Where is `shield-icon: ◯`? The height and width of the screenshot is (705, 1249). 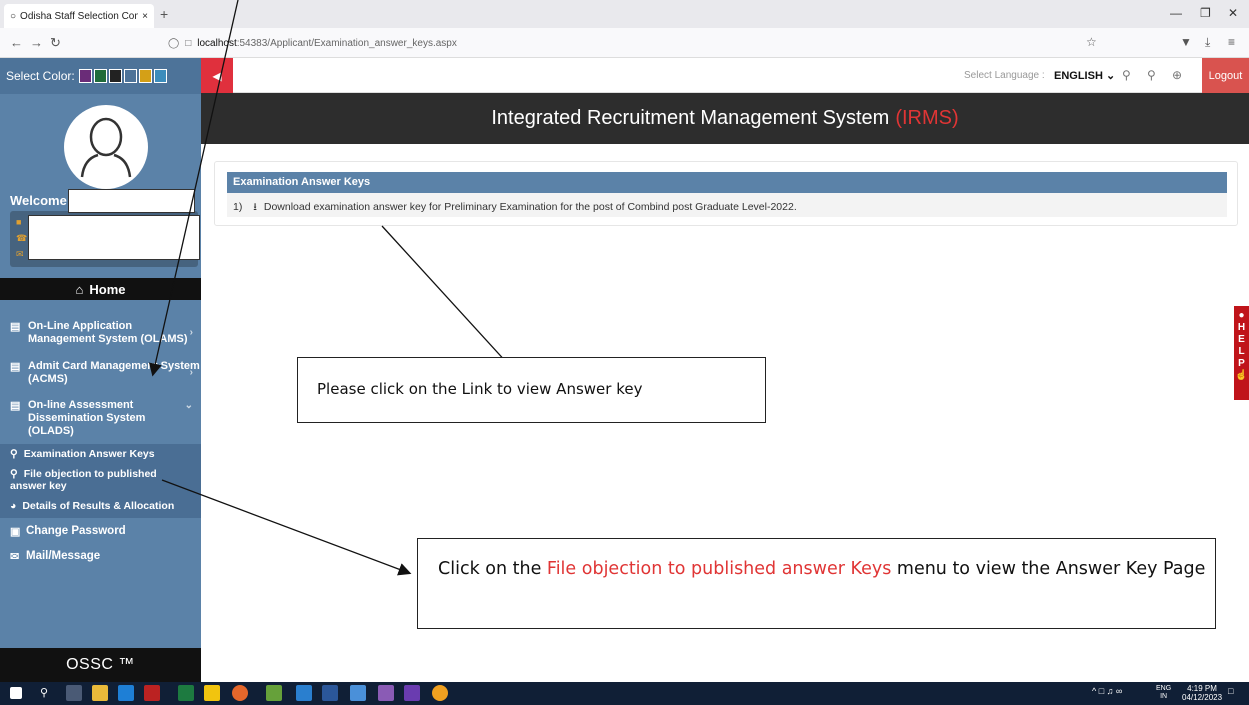 shield-icon: ◯ is located at coordinates (174, 43).